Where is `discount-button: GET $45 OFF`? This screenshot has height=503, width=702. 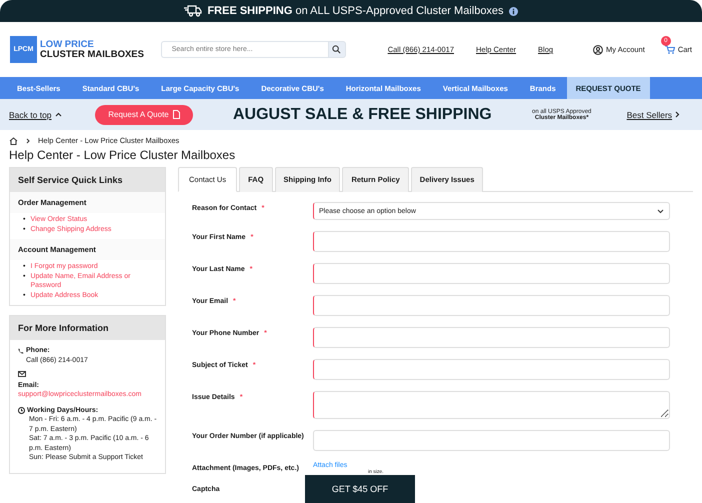
discount-button: GET $45 OFF is located at coordinates (360, 489).